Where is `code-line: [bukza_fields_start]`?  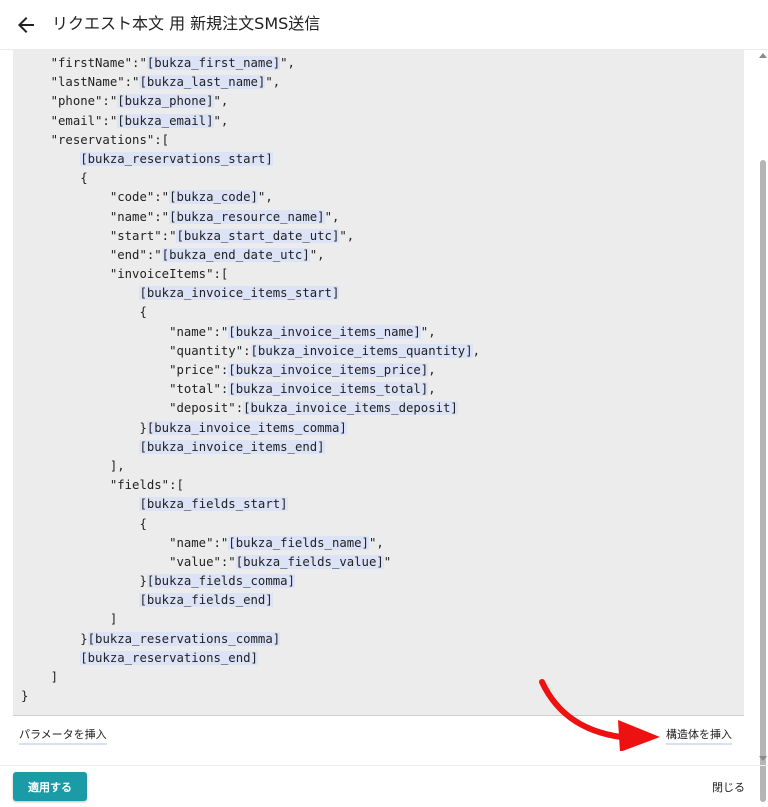 code-line: [bukza_fields_start] is located at coordinates (250, 504).